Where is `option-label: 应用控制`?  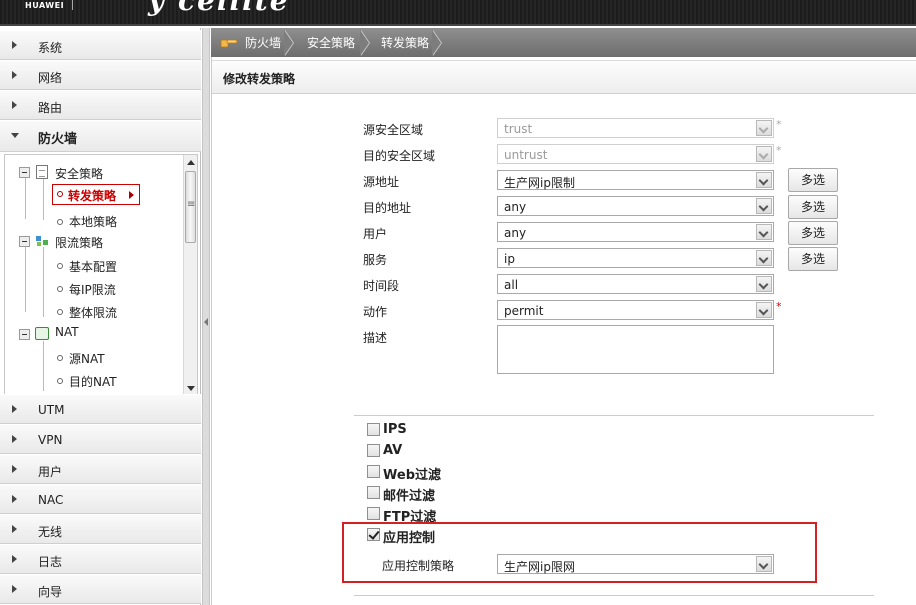 option-label: 应用控制 is located at coordinates (409, 538).